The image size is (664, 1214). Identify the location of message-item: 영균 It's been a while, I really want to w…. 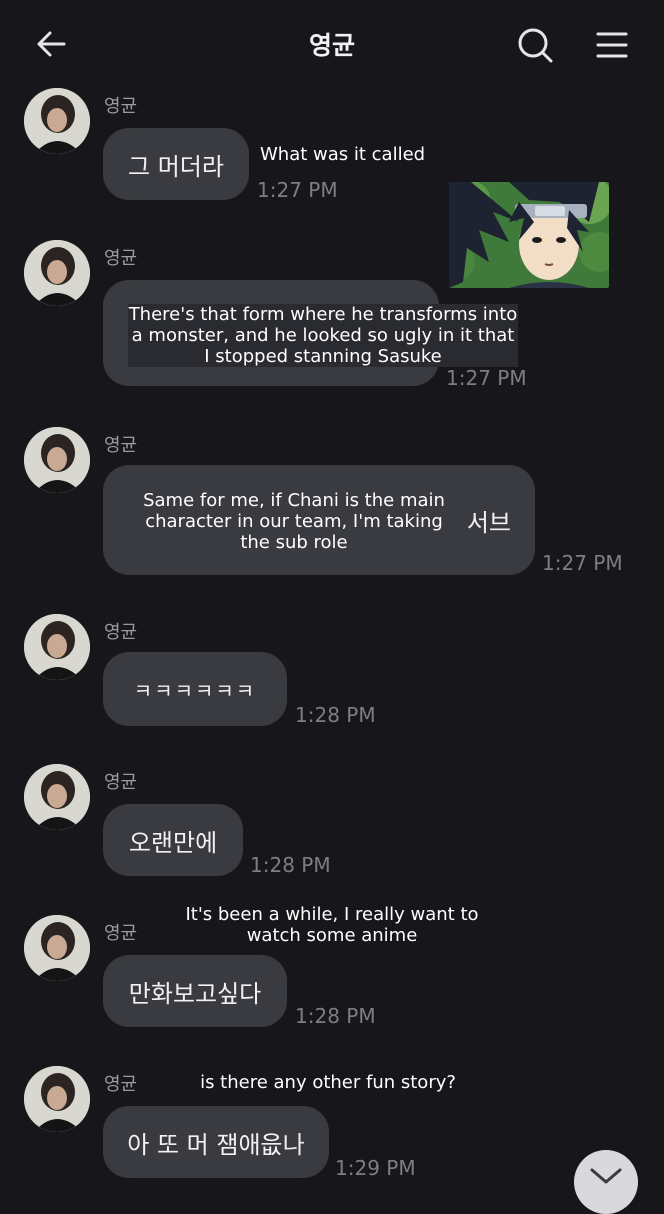
(332, 969).